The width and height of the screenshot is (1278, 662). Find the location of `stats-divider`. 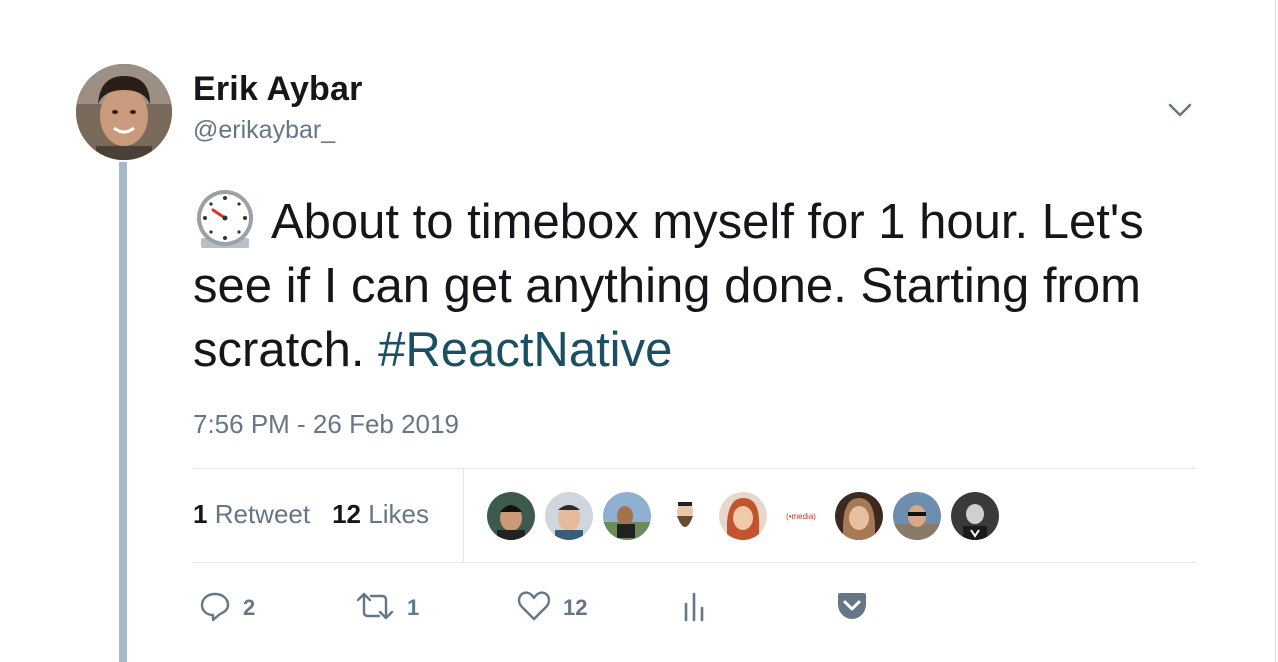

stats-divider is located at coordinates (463, 515).